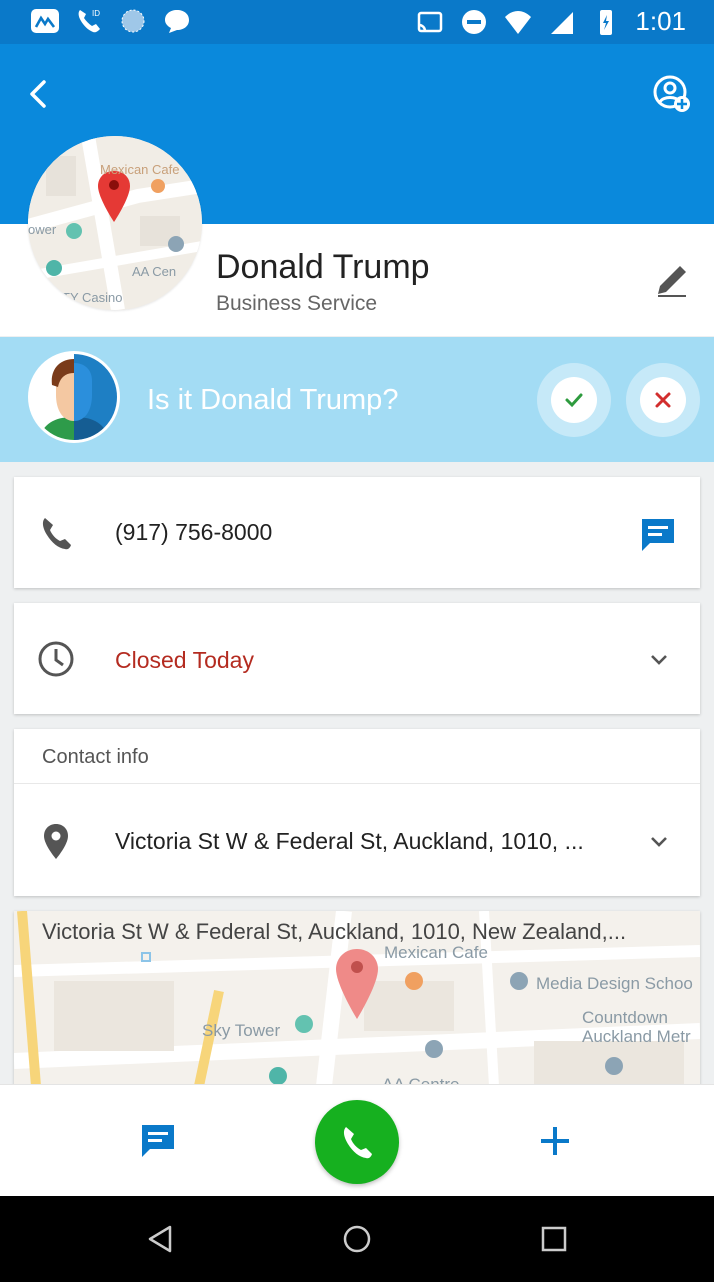  I want to click on hours-card: Closed Today, so click(357, 658).